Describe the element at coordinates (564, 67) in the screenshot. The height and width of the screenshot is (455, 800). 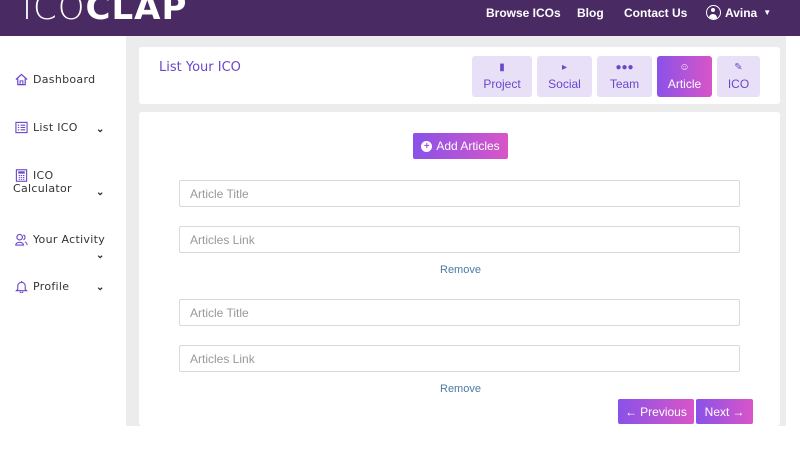
I see `megaphone-icon: ▸` at that location.